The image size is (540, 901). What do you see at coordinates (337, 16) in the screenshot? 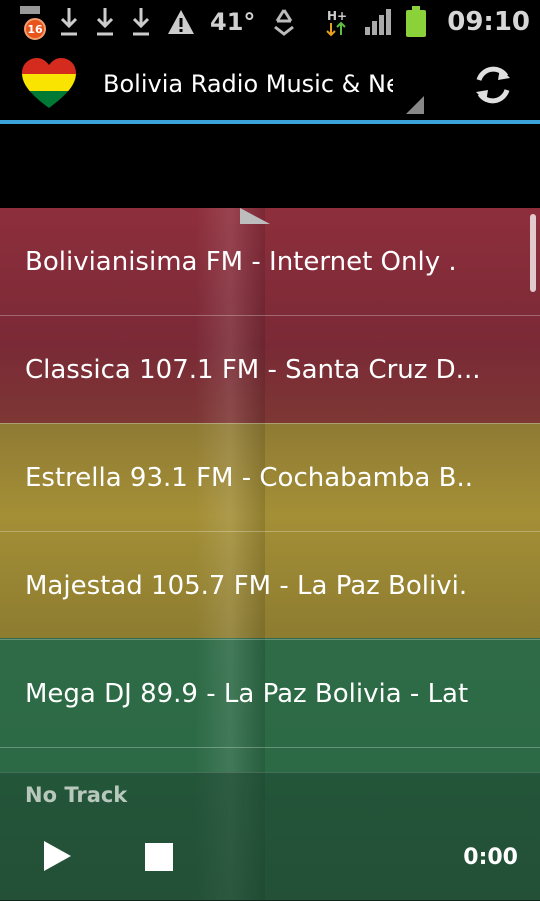
I see `svg-text: H+` at bounding box center [337, 16].